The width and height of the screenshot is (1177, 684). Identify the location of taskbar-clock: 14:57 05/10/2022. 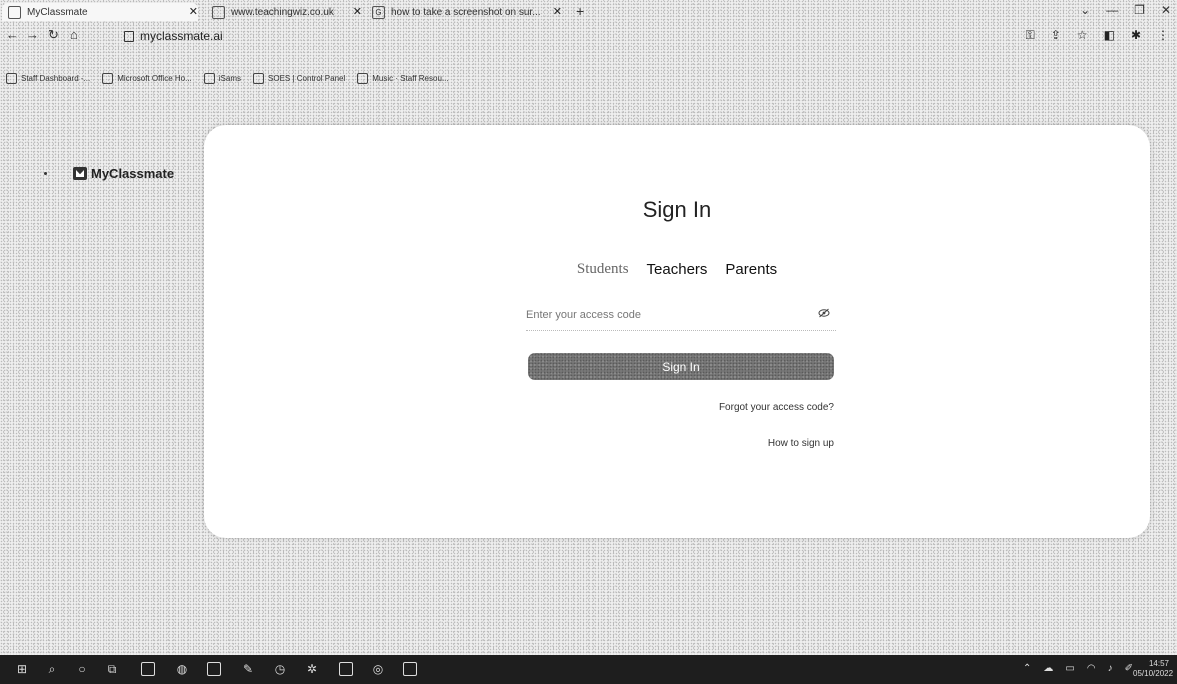
(1153, 669).